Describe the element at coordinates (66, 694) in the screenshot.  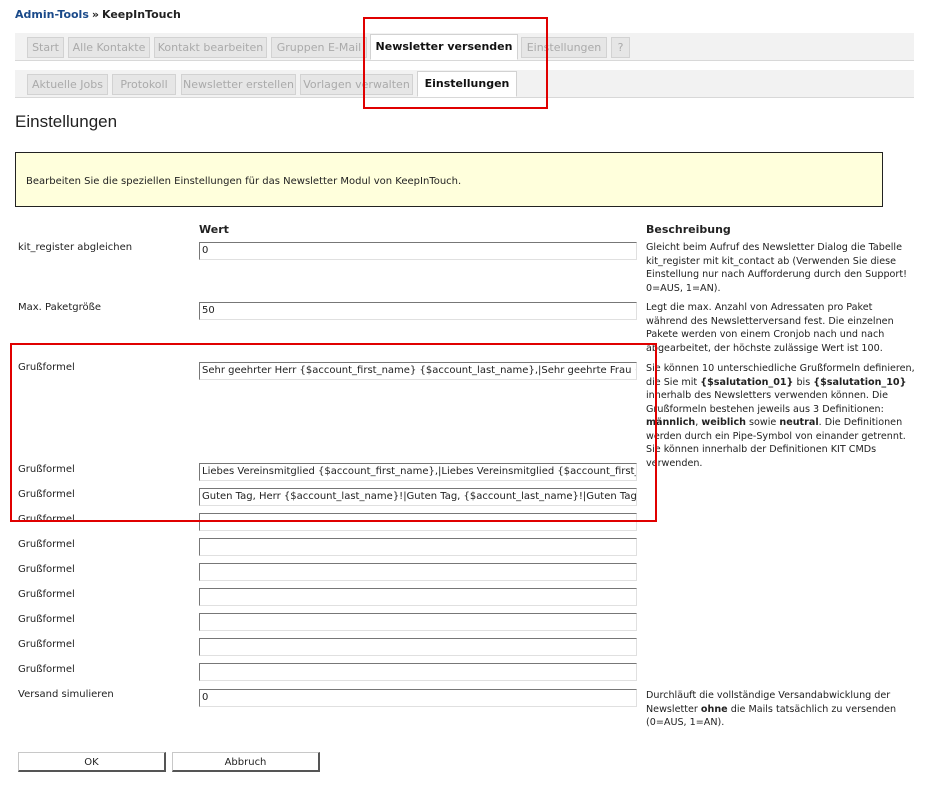
I see `label-simulate: Versand simulieren` at that location.